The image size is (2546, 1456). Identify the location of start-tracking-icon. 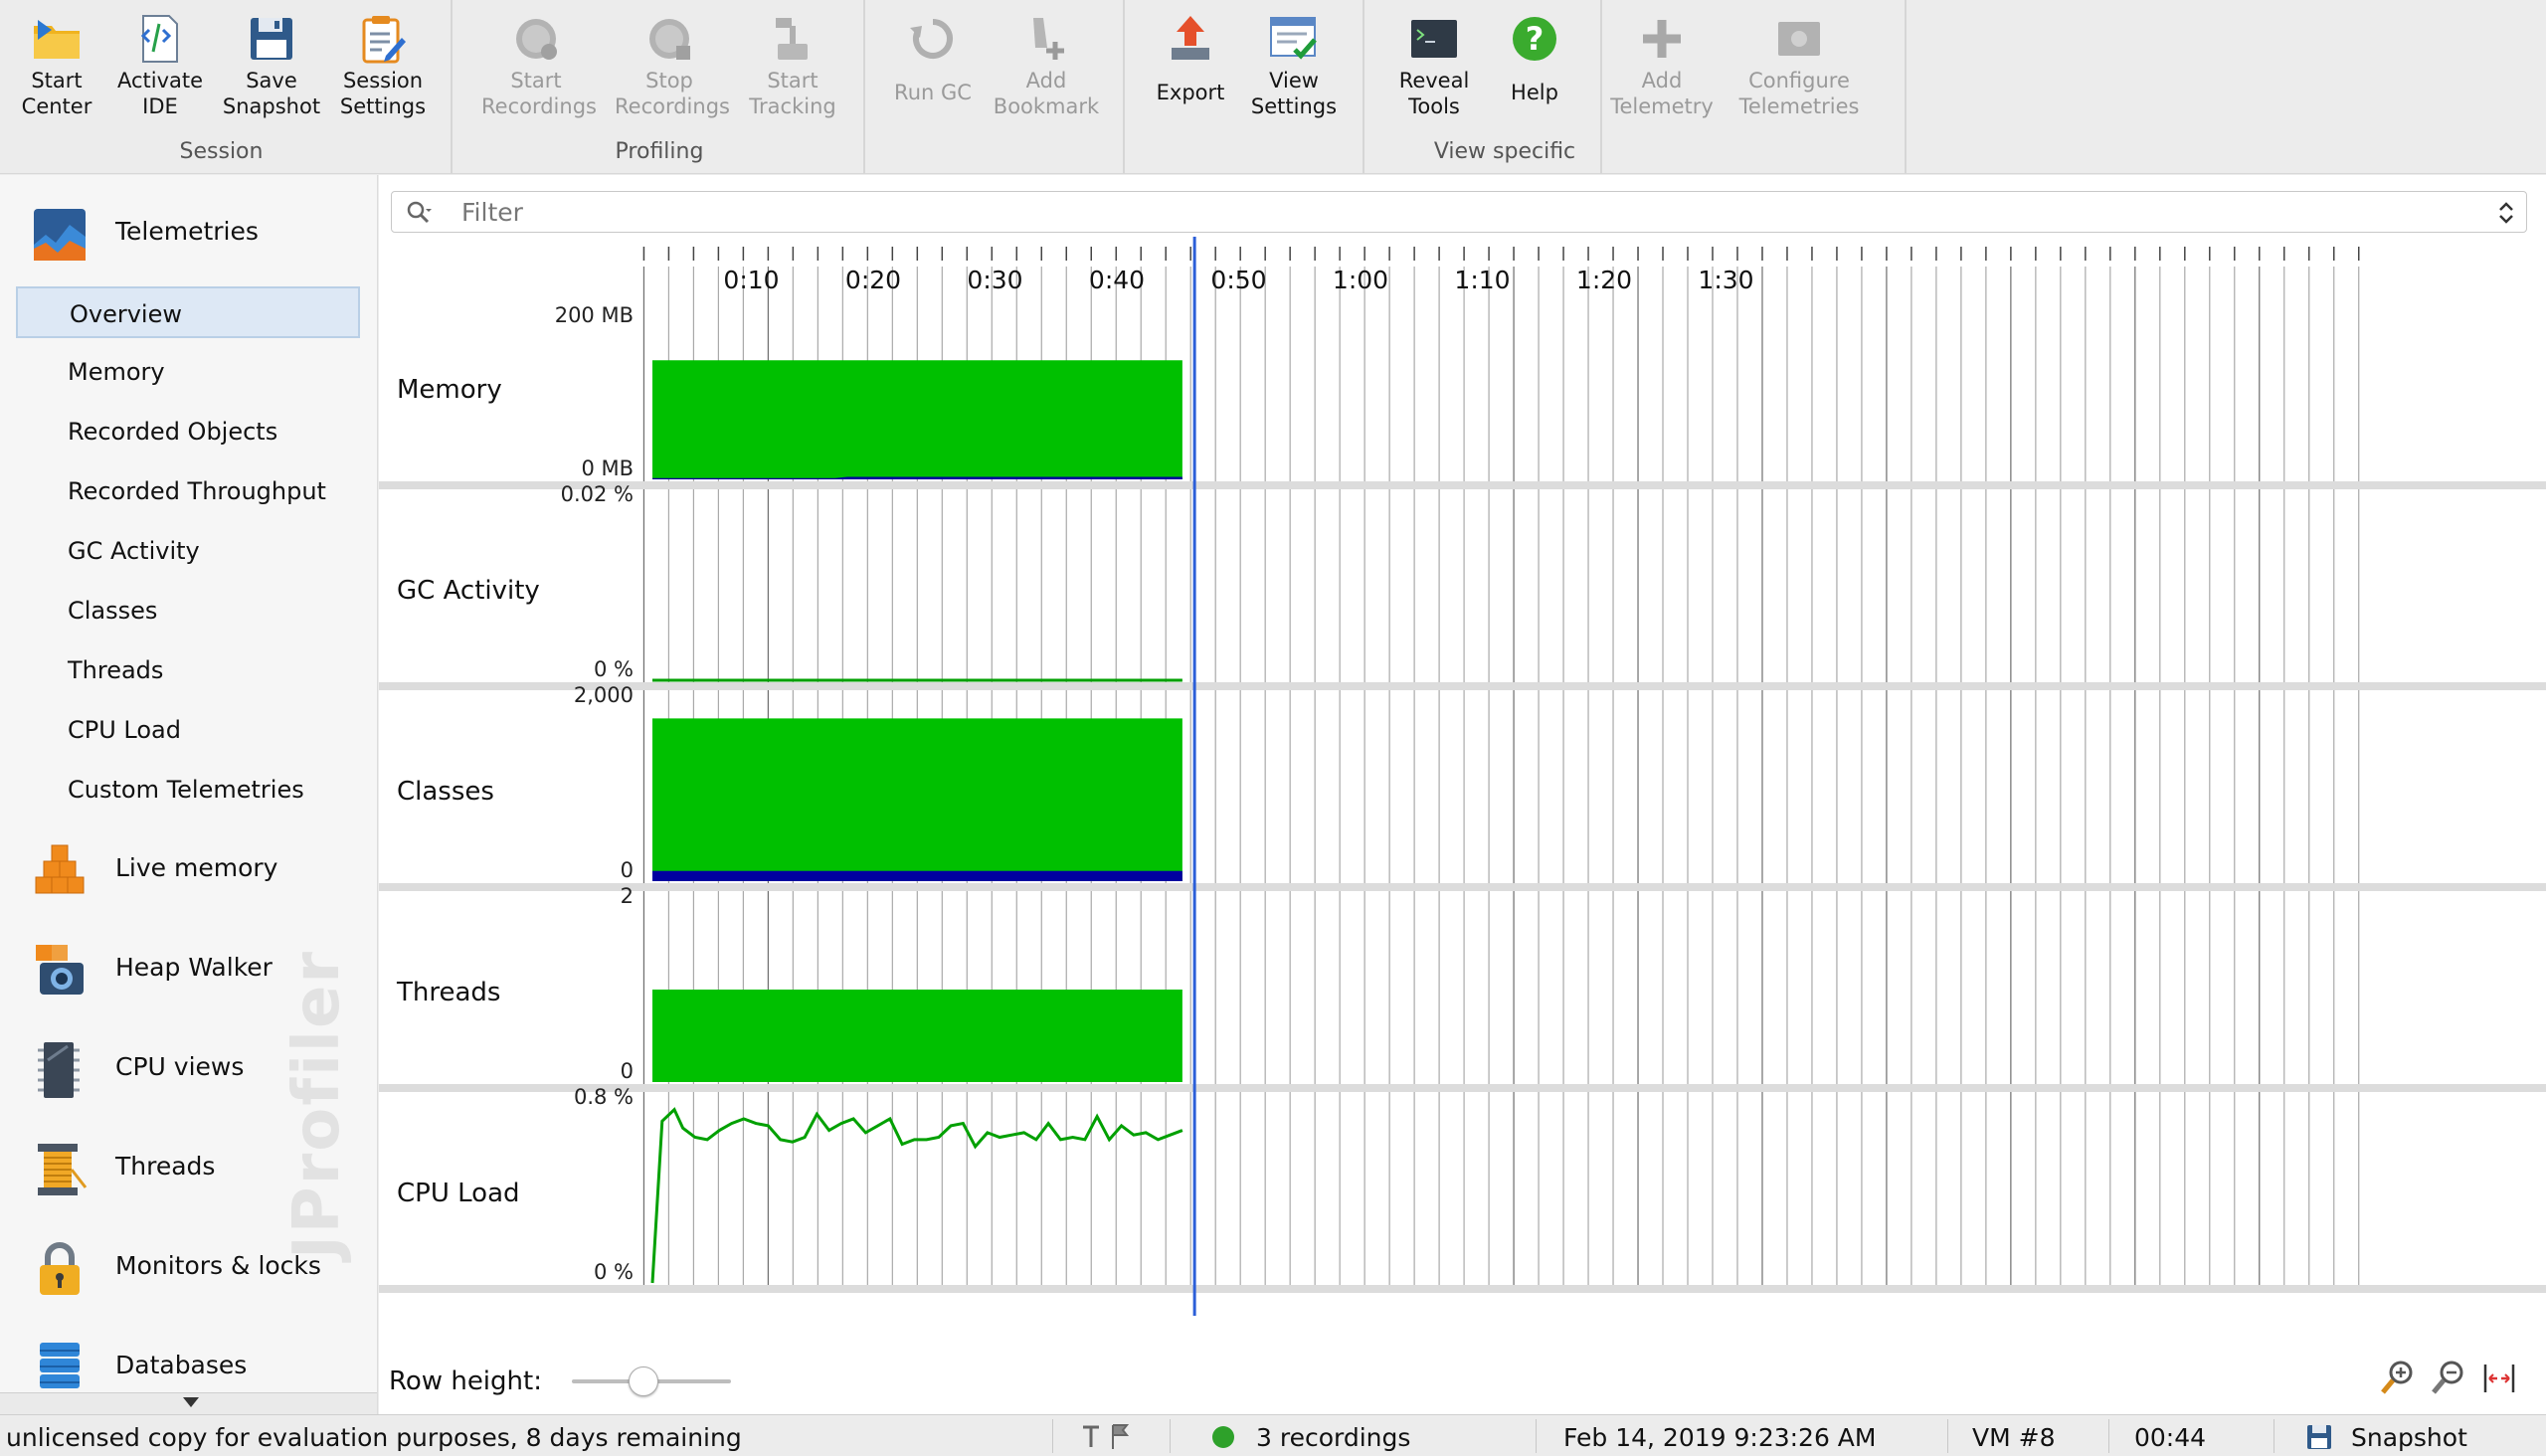
(792, 39).